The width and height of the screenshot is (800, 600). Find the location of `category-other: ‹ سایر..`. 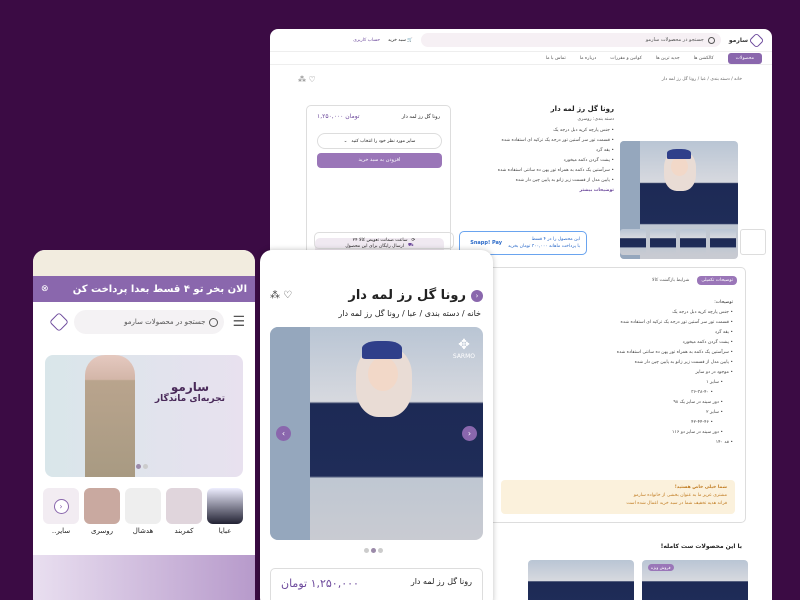

category-other: ‹ سایر.. is located at coordinates (61, 511).